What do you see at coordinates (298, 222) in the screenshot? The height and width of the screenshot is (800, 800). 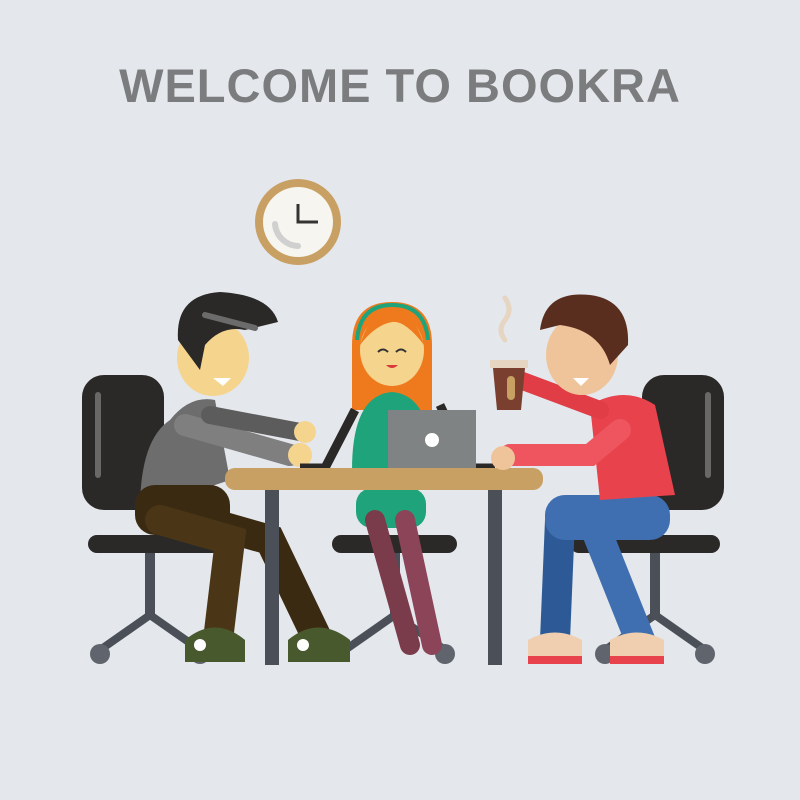 I see `clock-icon` at bounding box center [298, 222].